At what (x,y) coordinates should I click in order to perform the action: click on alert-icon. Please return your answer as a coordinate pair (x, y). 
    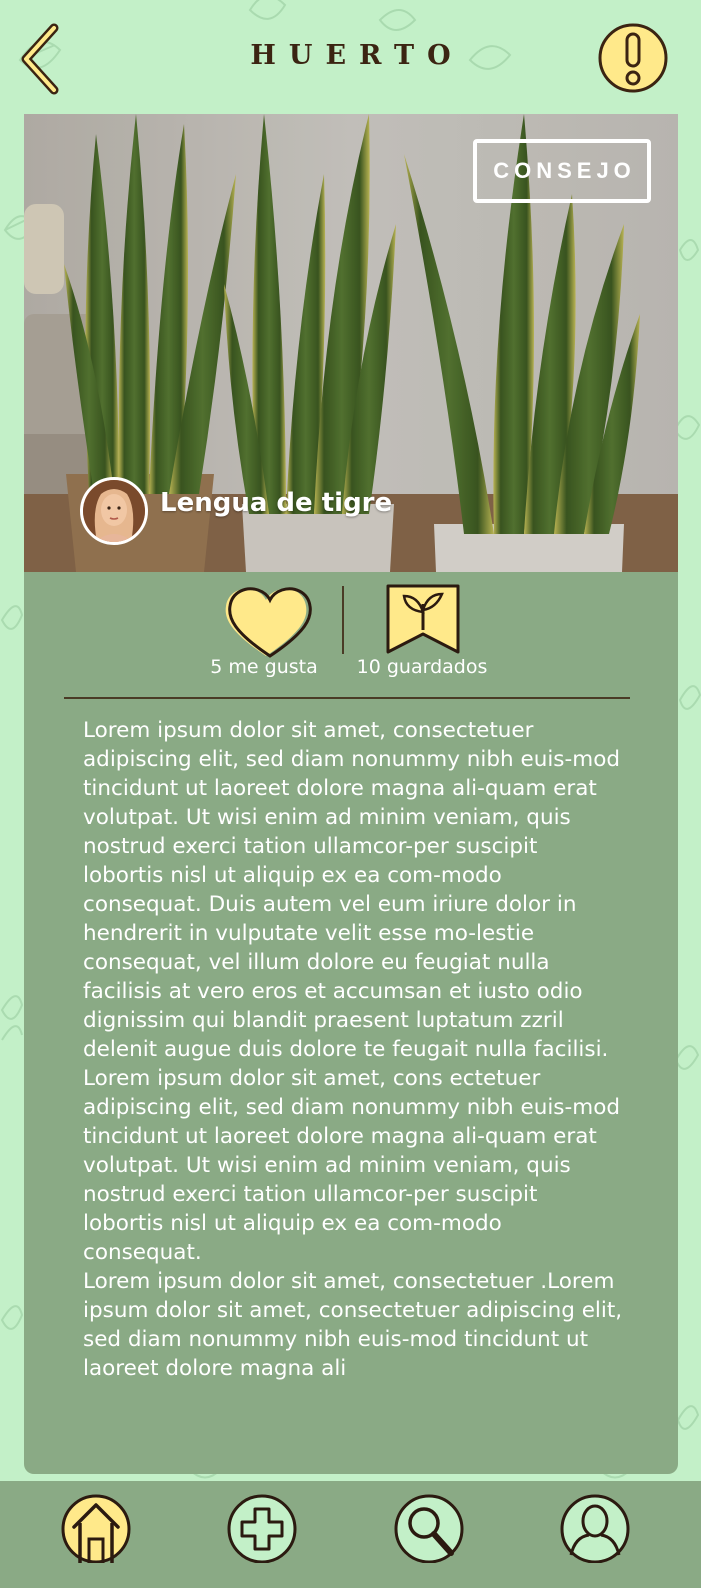
    Looking at the image, I should click on (635, 59).